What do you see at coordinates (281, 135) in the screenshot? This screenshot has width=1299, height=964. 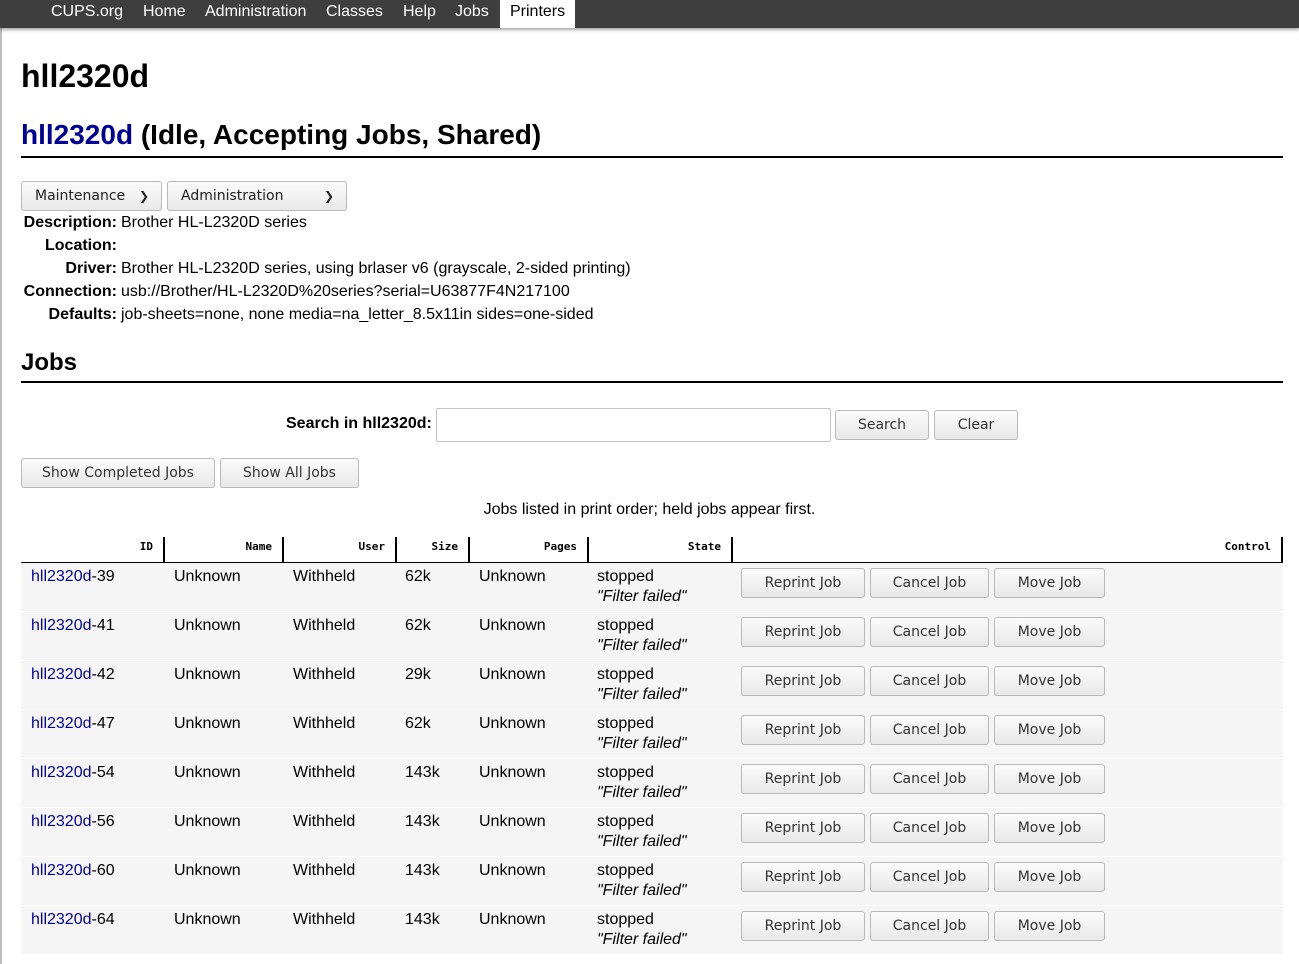 I see `printer-heading: hll2320d (Idle, Accepting Jobs, Shared)` at bounding box center [281, 135].